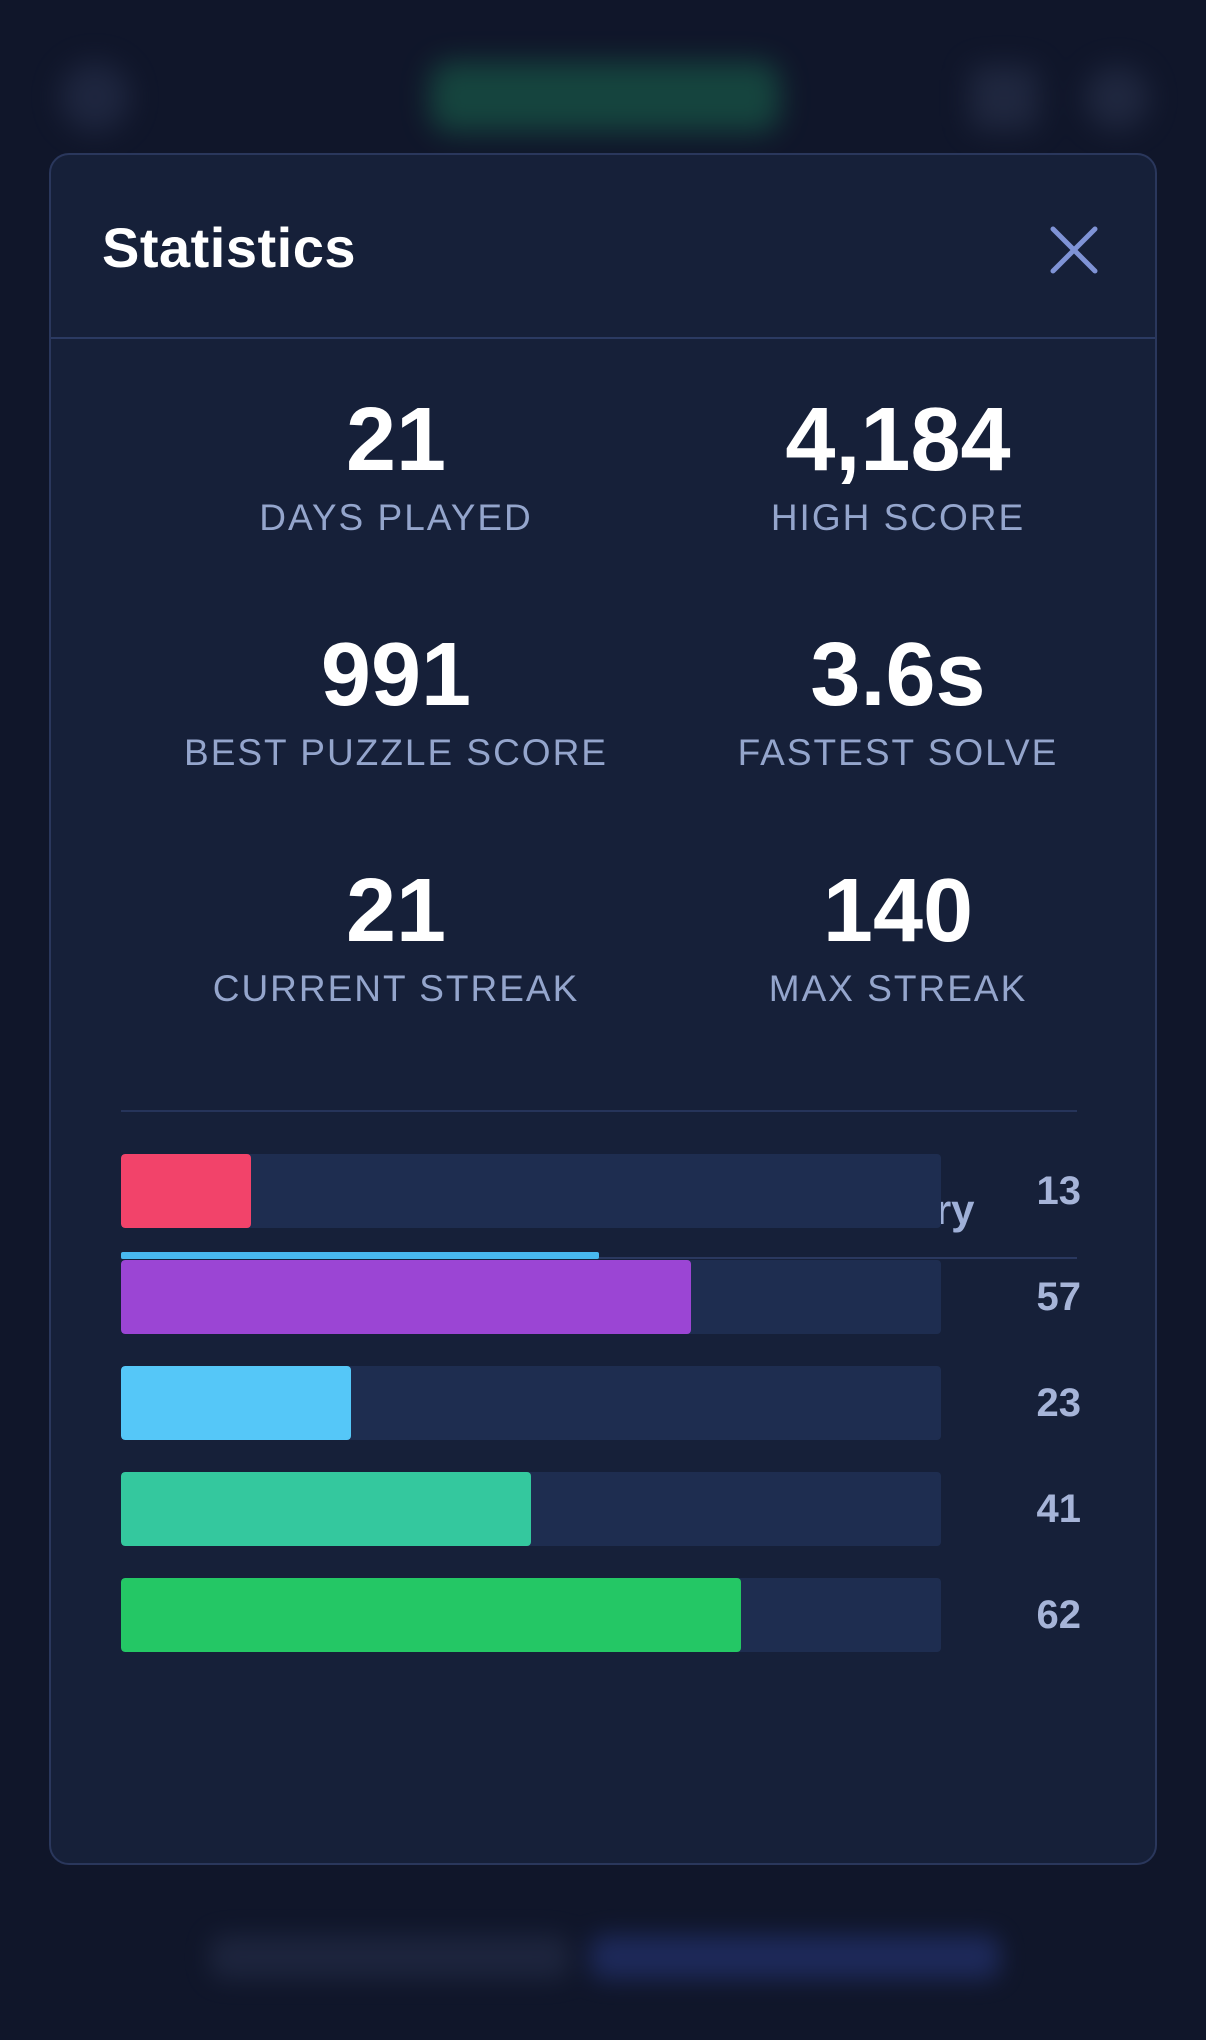 The width and height of the screenshot is (1206, 2040). What do you see at coordinates (1059, 1509) in the screenshot?
I see `distribution-bar-count: 41` at bounding box center [1059, 1509].